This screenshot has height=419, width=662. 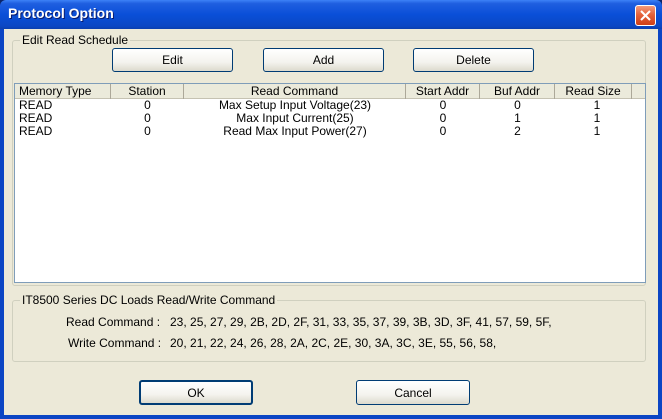 What do you see at coordinates (147, 131) in the screenshot?
I see `cell-station: 0` at bounding box center [147, 131].